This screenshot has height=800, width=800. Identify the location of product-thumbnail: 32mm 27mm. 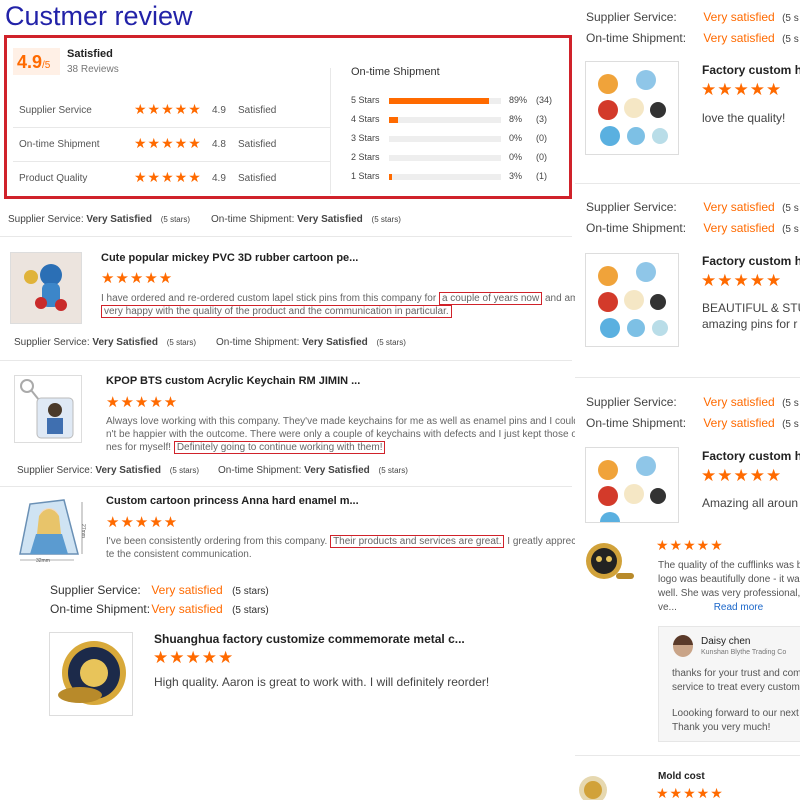
(51, 530).